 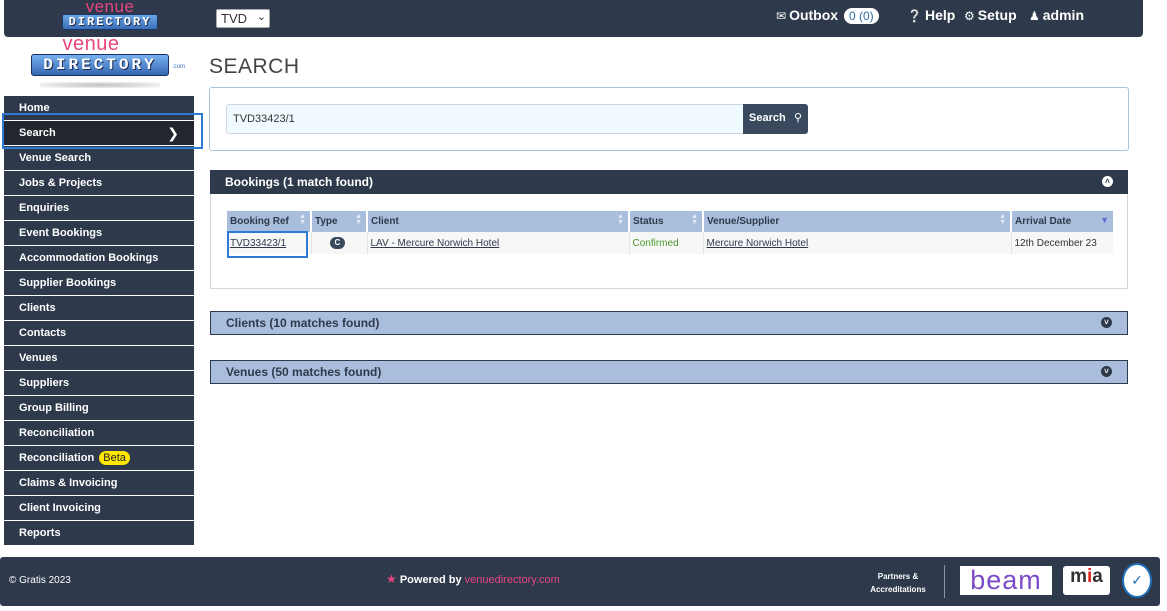 I want to click on search-input: TVD33423/1, so click(x=484, y=119).